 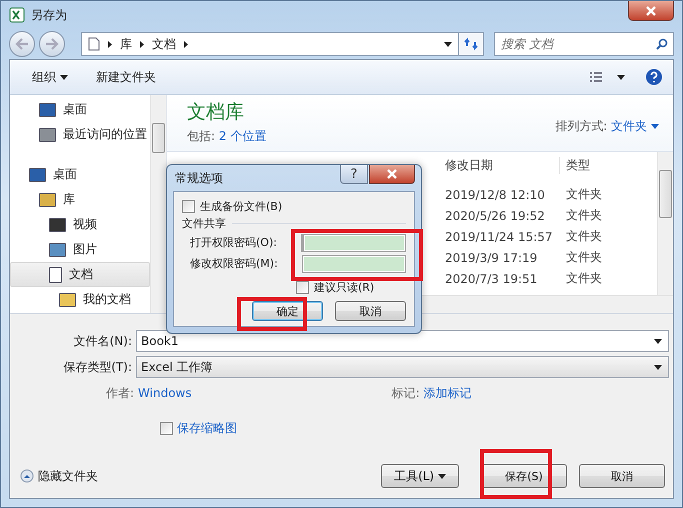 I want to click on table-cell-text: 2020/5/26 19:52, so click(x=495, y=215).